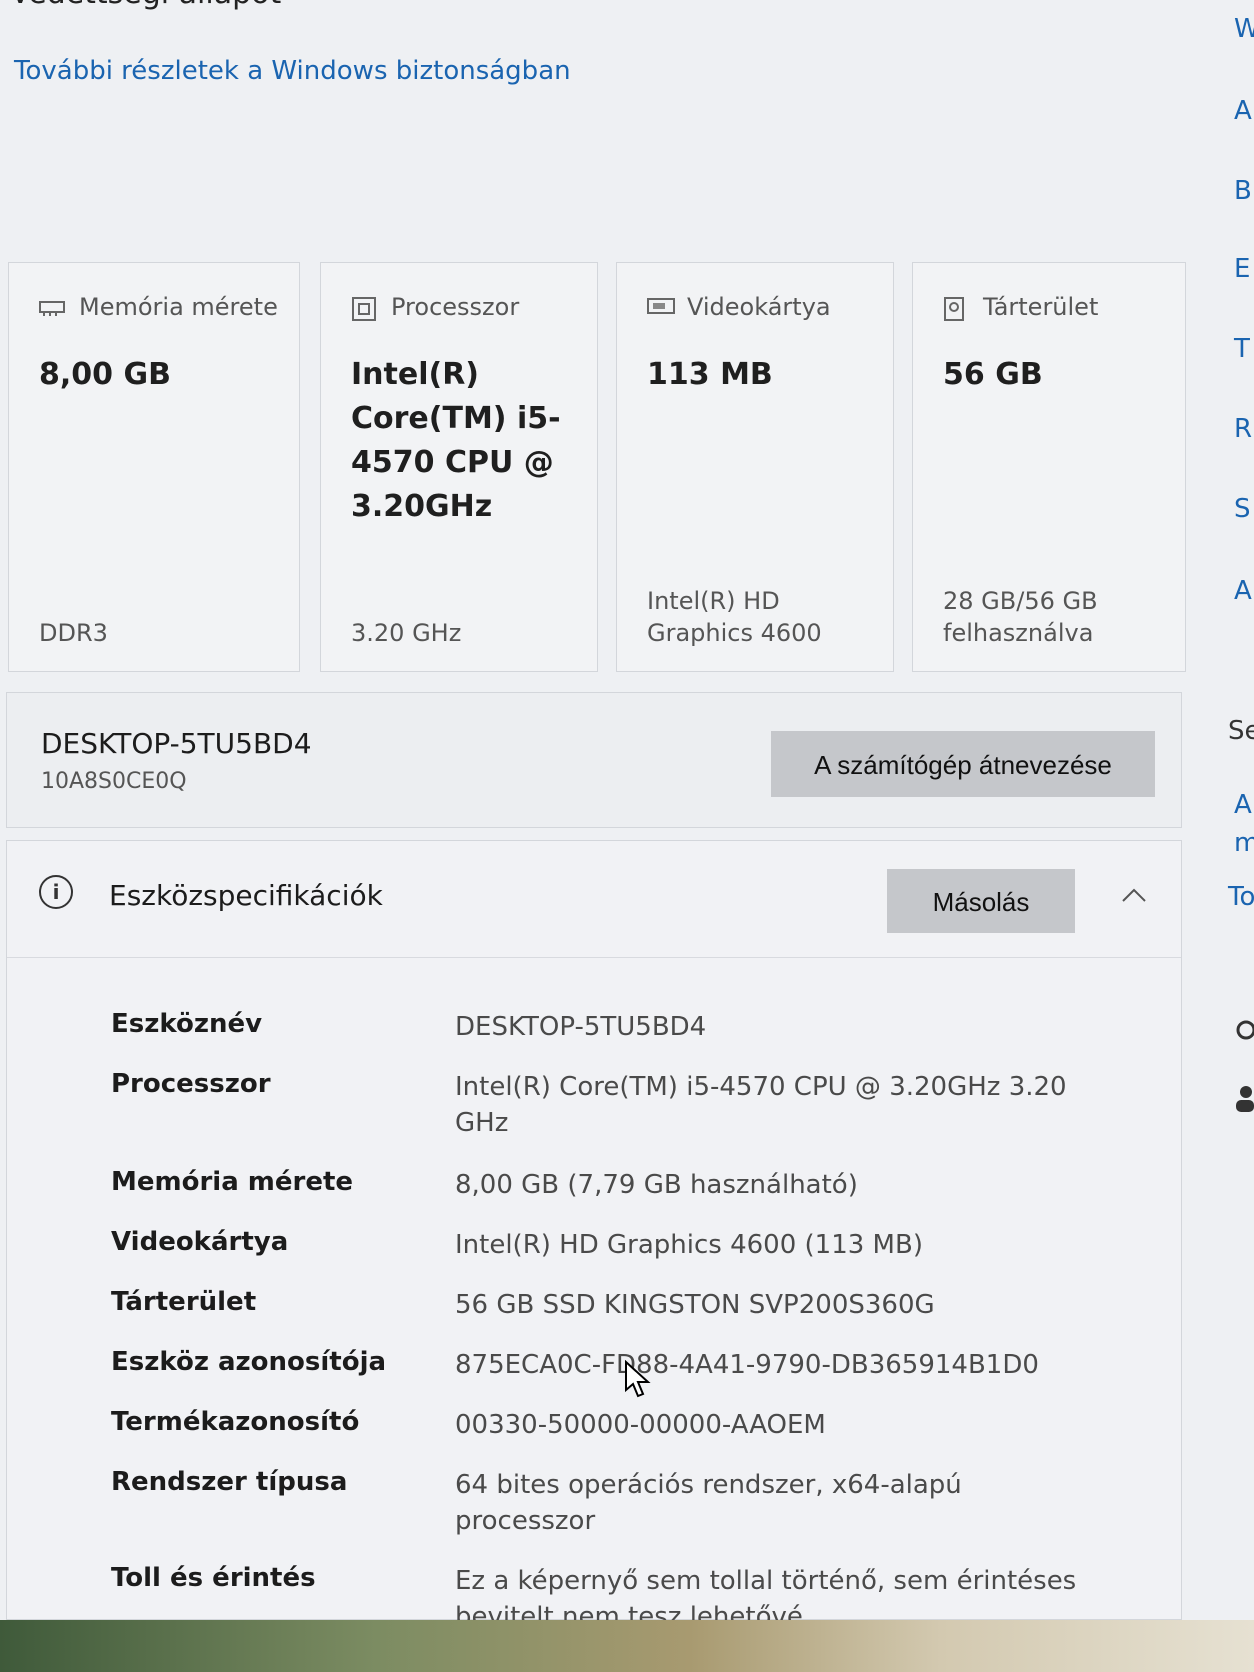  Describe the element at coordinates (56, 892) in the screenshot. I see `info-icon: i` at that location.